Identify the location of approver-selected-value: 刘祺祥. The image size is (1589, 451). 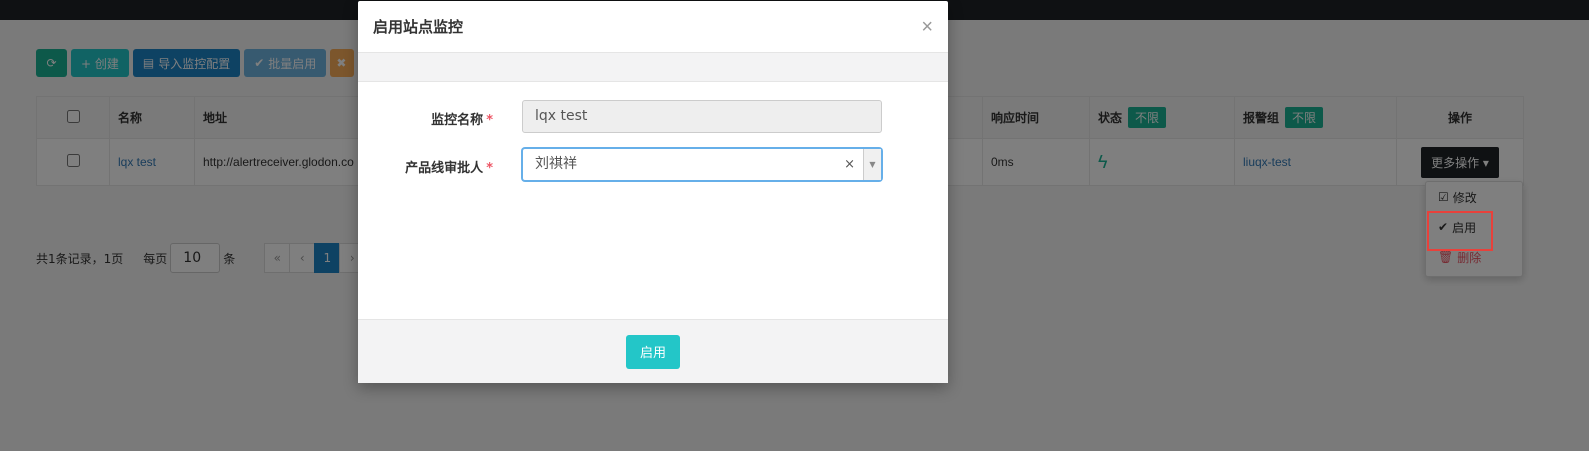
(556, 164).